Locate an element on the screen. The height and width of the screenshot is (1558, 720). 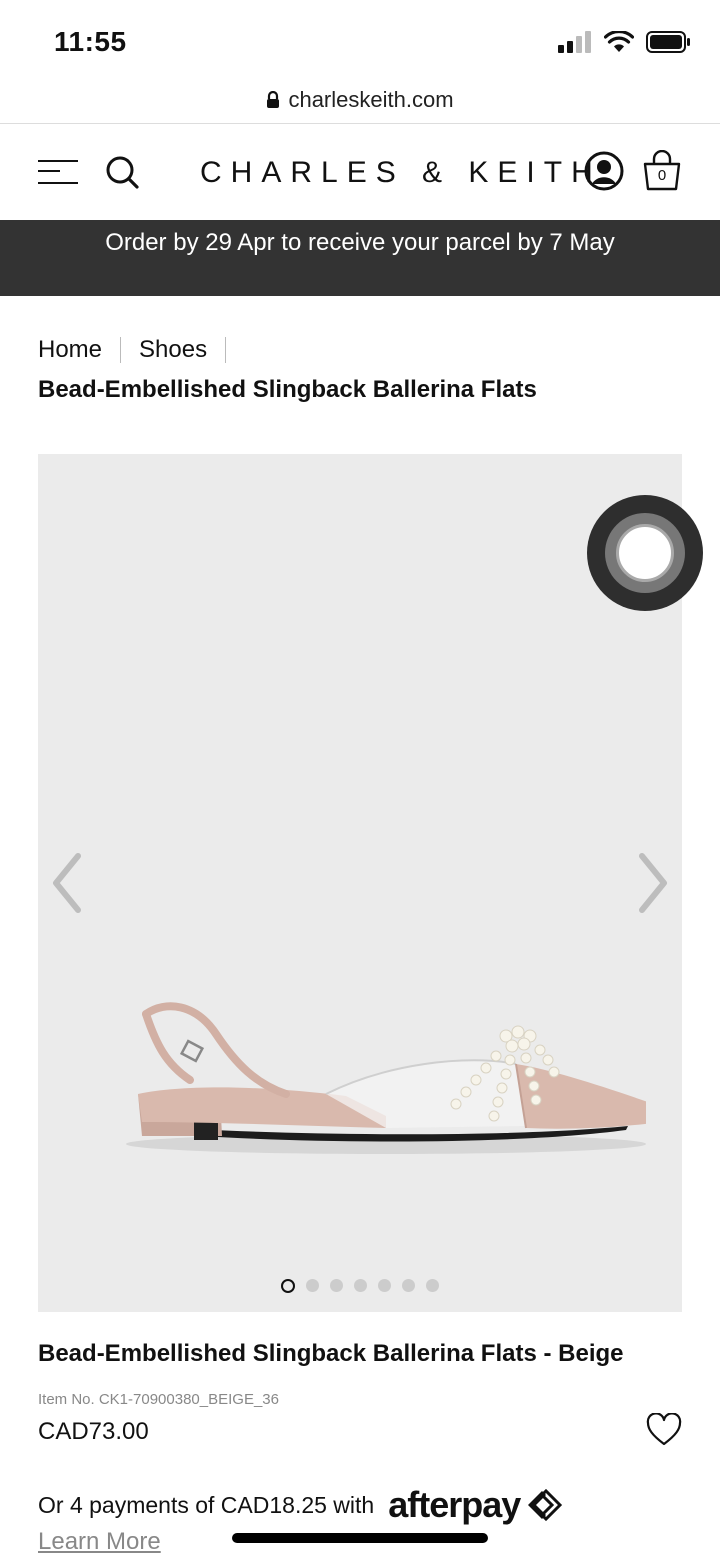
shopping-bag-button: 0 is located at coordinates (662, 170).